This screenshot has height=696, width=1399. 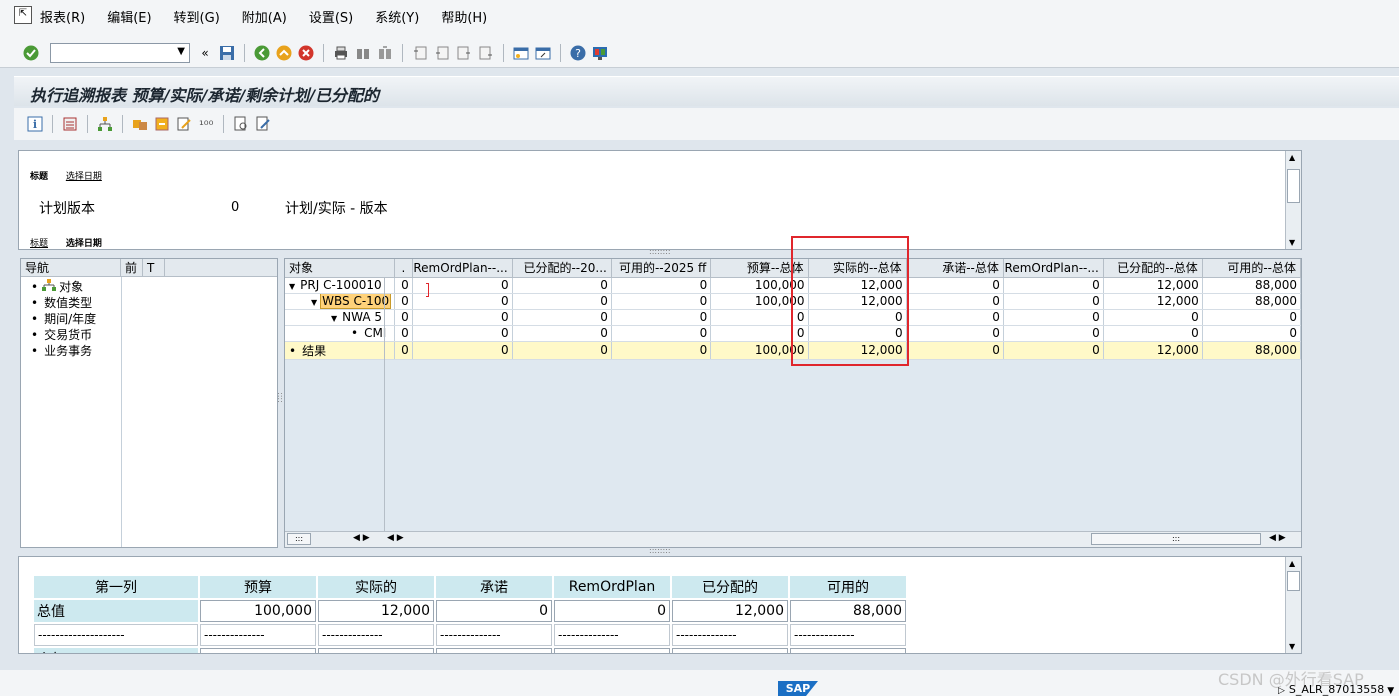 What do you see at coordinates (116, 611) in the screenshot?
I see `summary-total-label: 总值` at bounding box center [116, 611].